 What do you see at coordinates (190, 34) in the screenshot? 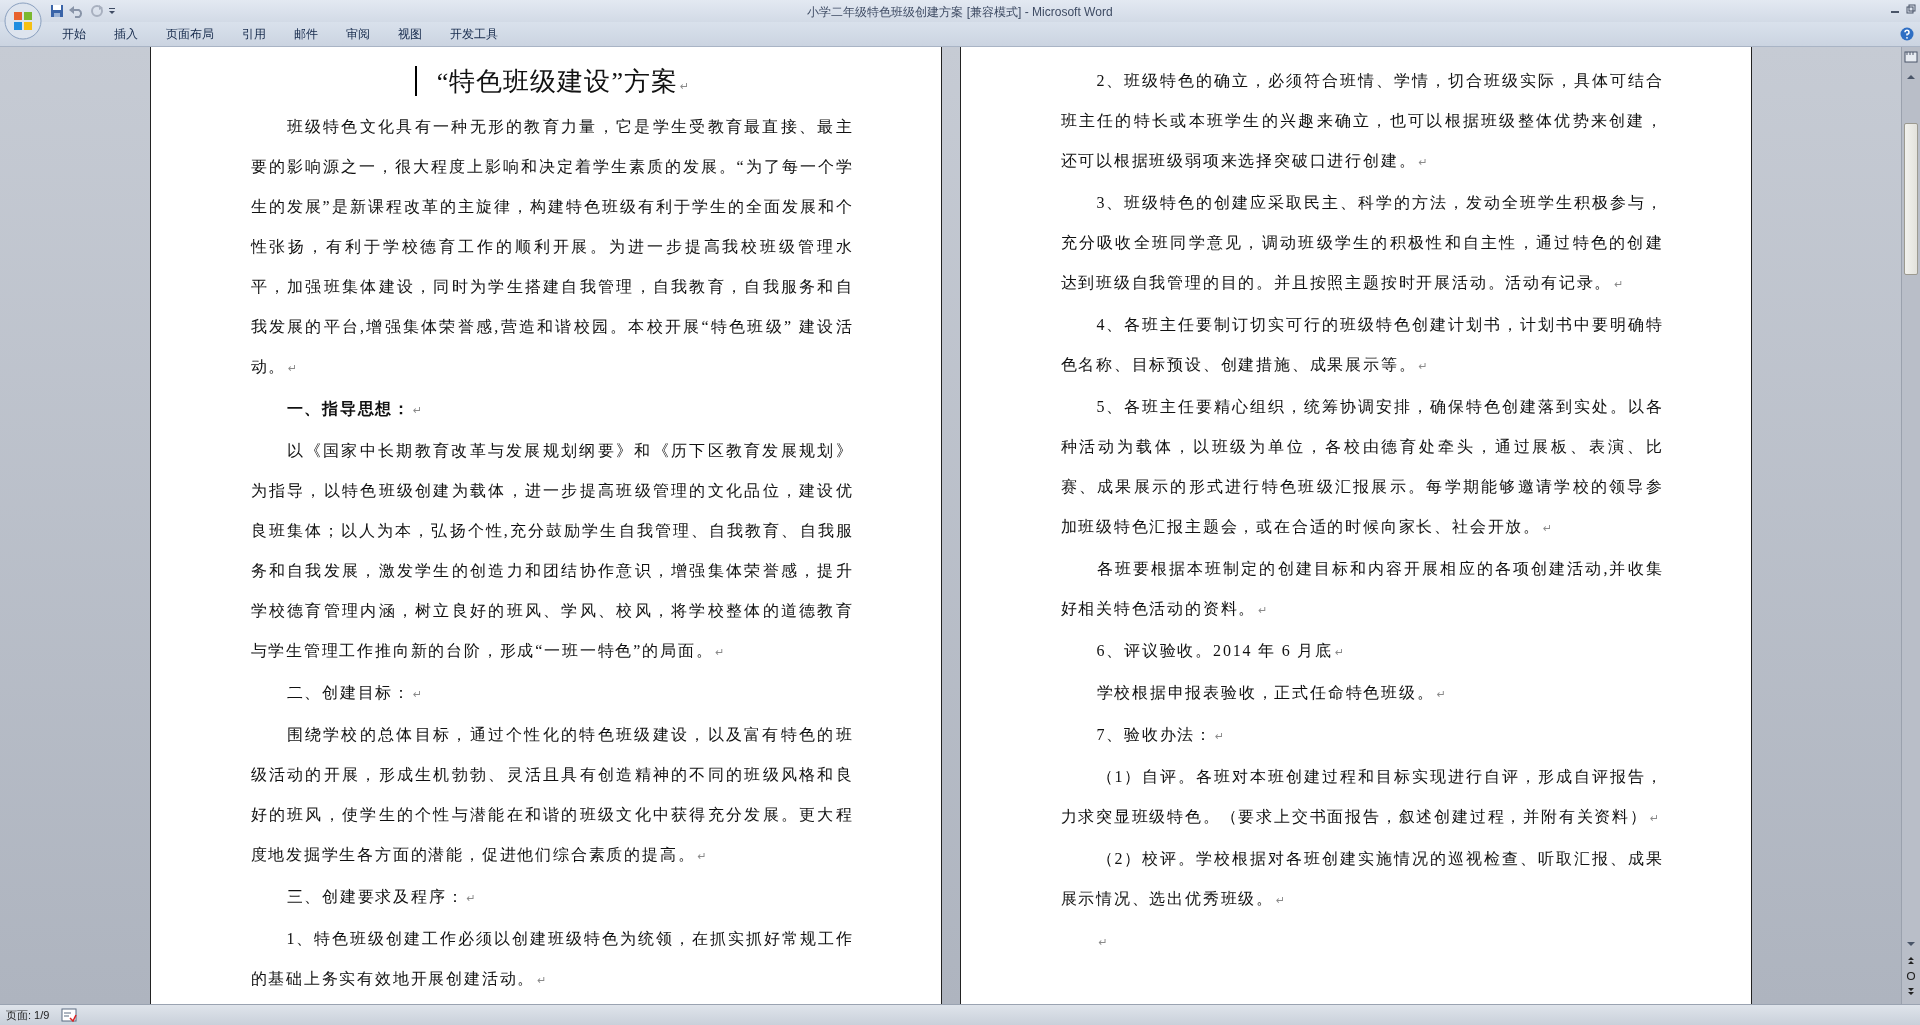
I see `ribbon-tab: 页面布局` at bounding box center [190, 34].